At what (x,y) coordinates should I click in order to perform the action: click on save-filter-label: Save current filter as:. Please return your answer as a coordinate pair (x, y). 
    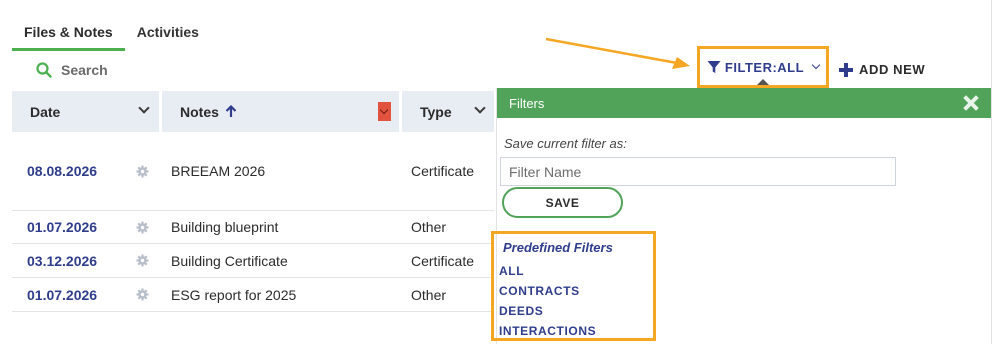
    Looking at the image, I should click on (565, 143).